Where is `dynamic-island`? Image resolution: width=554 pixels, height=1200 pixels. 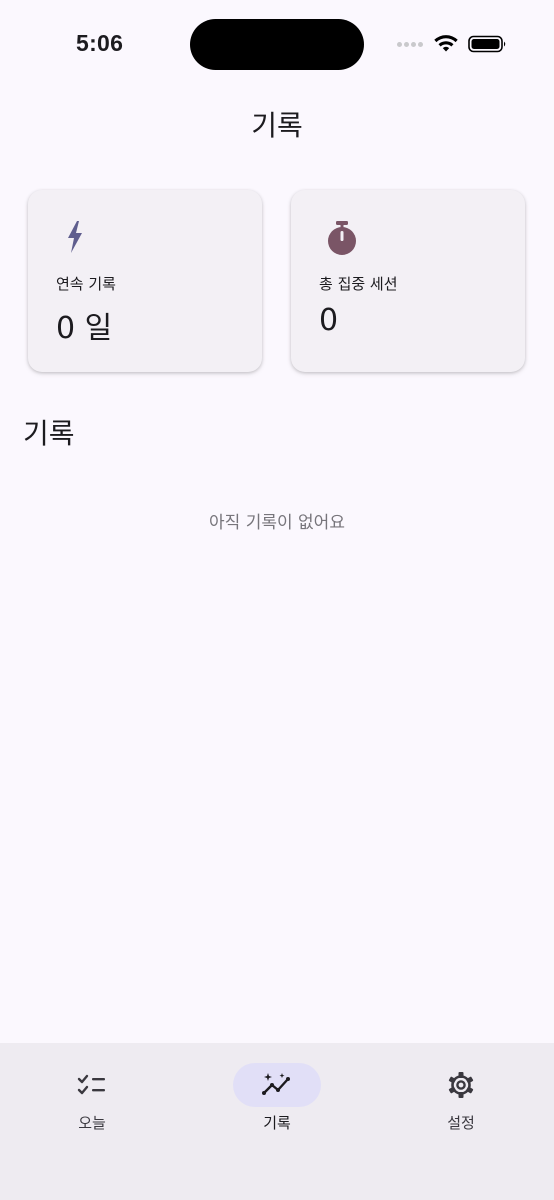 dynamic-island is located at coordinates (277, 44).